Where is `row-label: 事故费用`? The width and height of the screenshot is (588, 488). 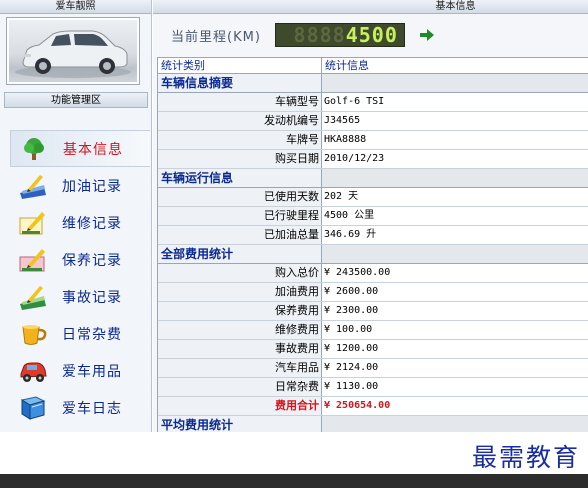 row-label: 事故费用 is located at coordinates (240, 349).